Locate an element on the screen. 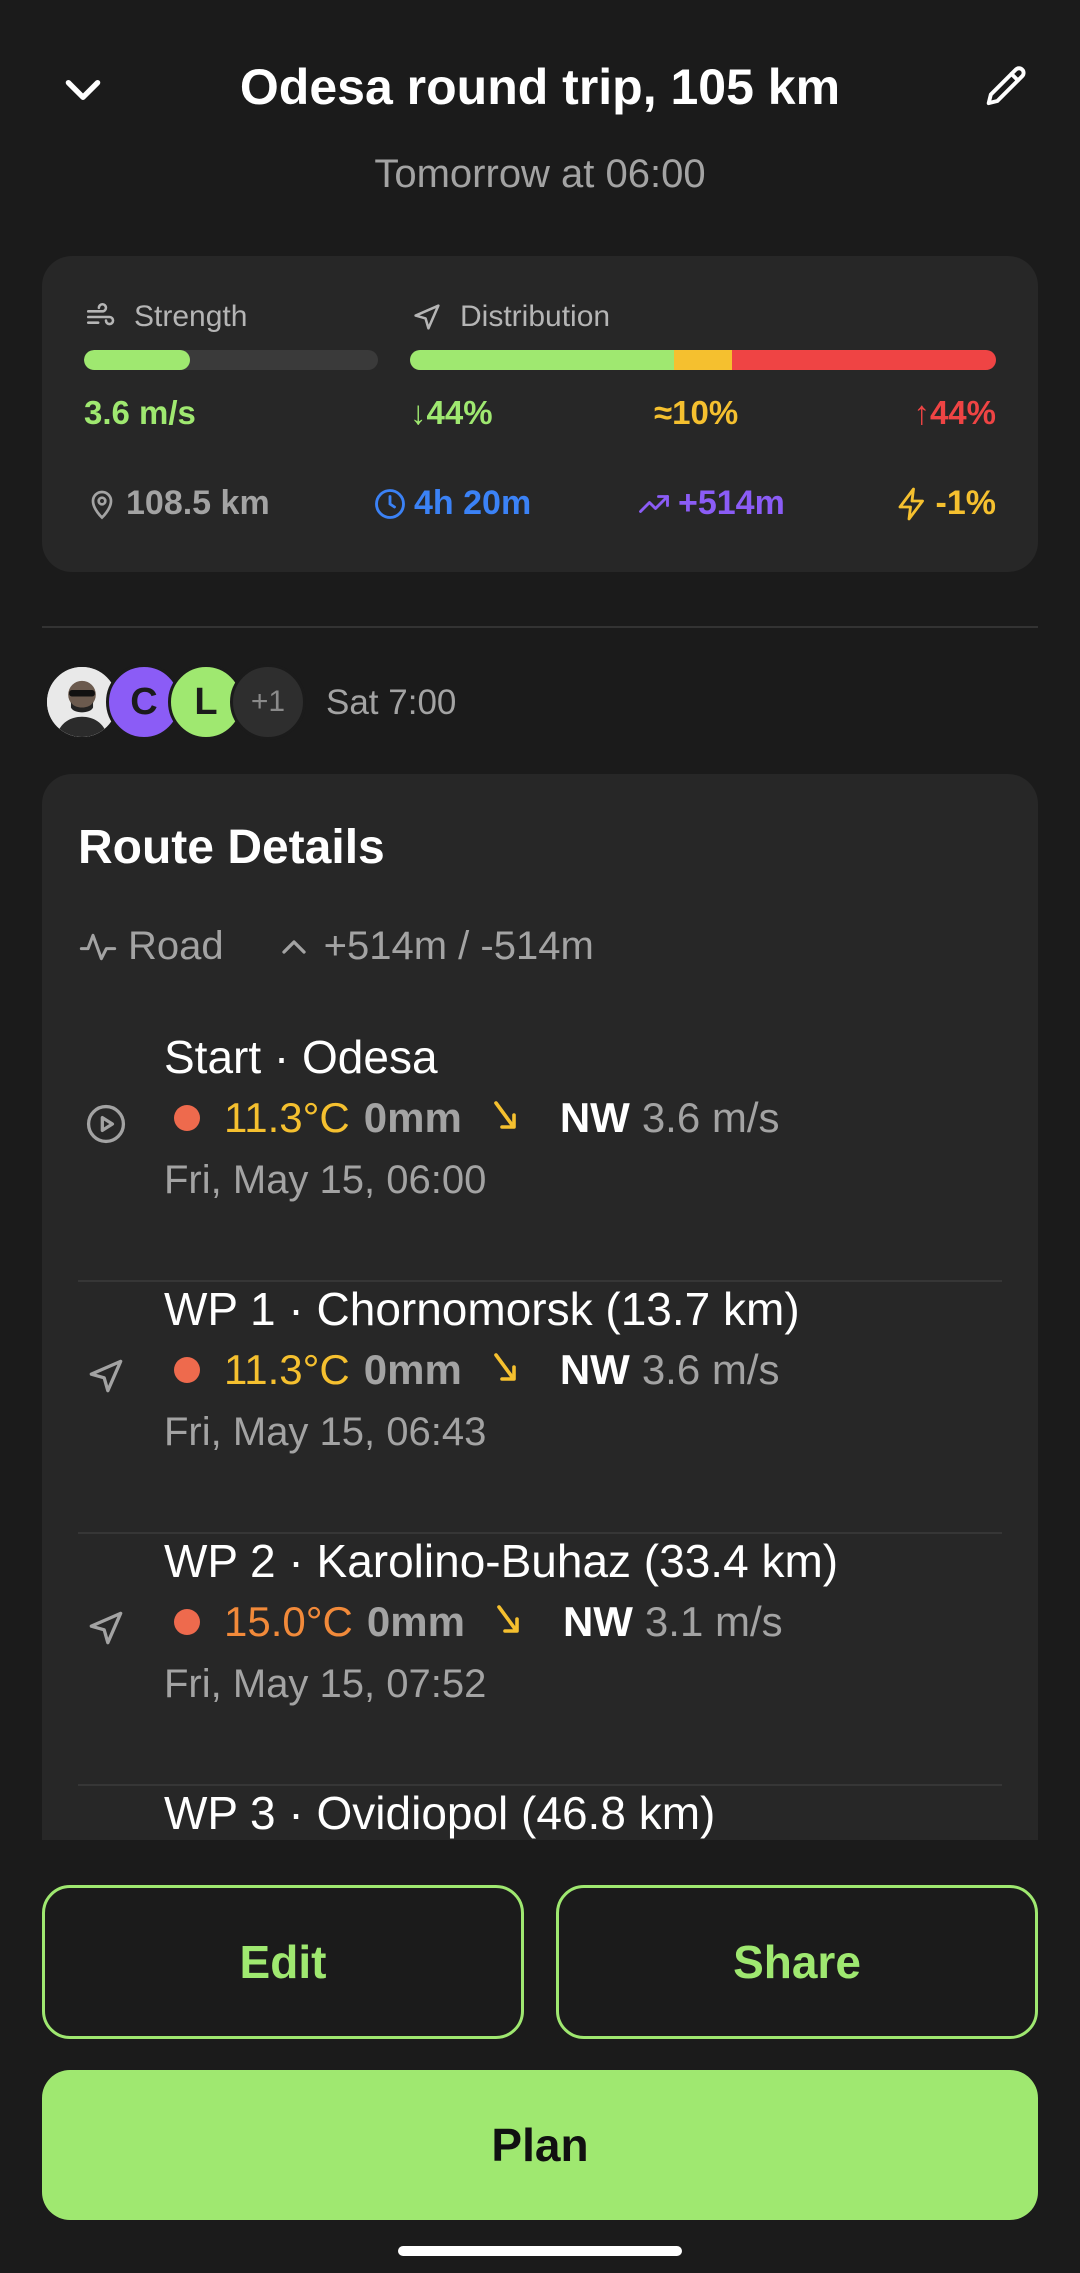 This screenshot has width=1080, height=2273. waypoint-time: Fri, May 15, 06:00 is located at coordinates (325, 1180).